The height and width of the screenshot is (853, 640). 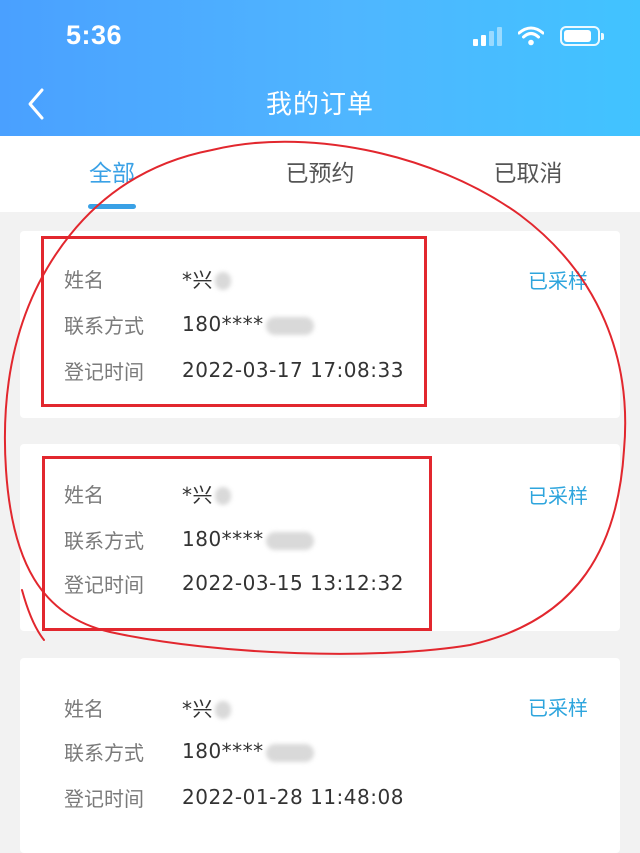 What do you see at coordinates (147, 707) in the screenshot?
I see `name-row: 姓名 *兴` at bounding box center [147, 707].